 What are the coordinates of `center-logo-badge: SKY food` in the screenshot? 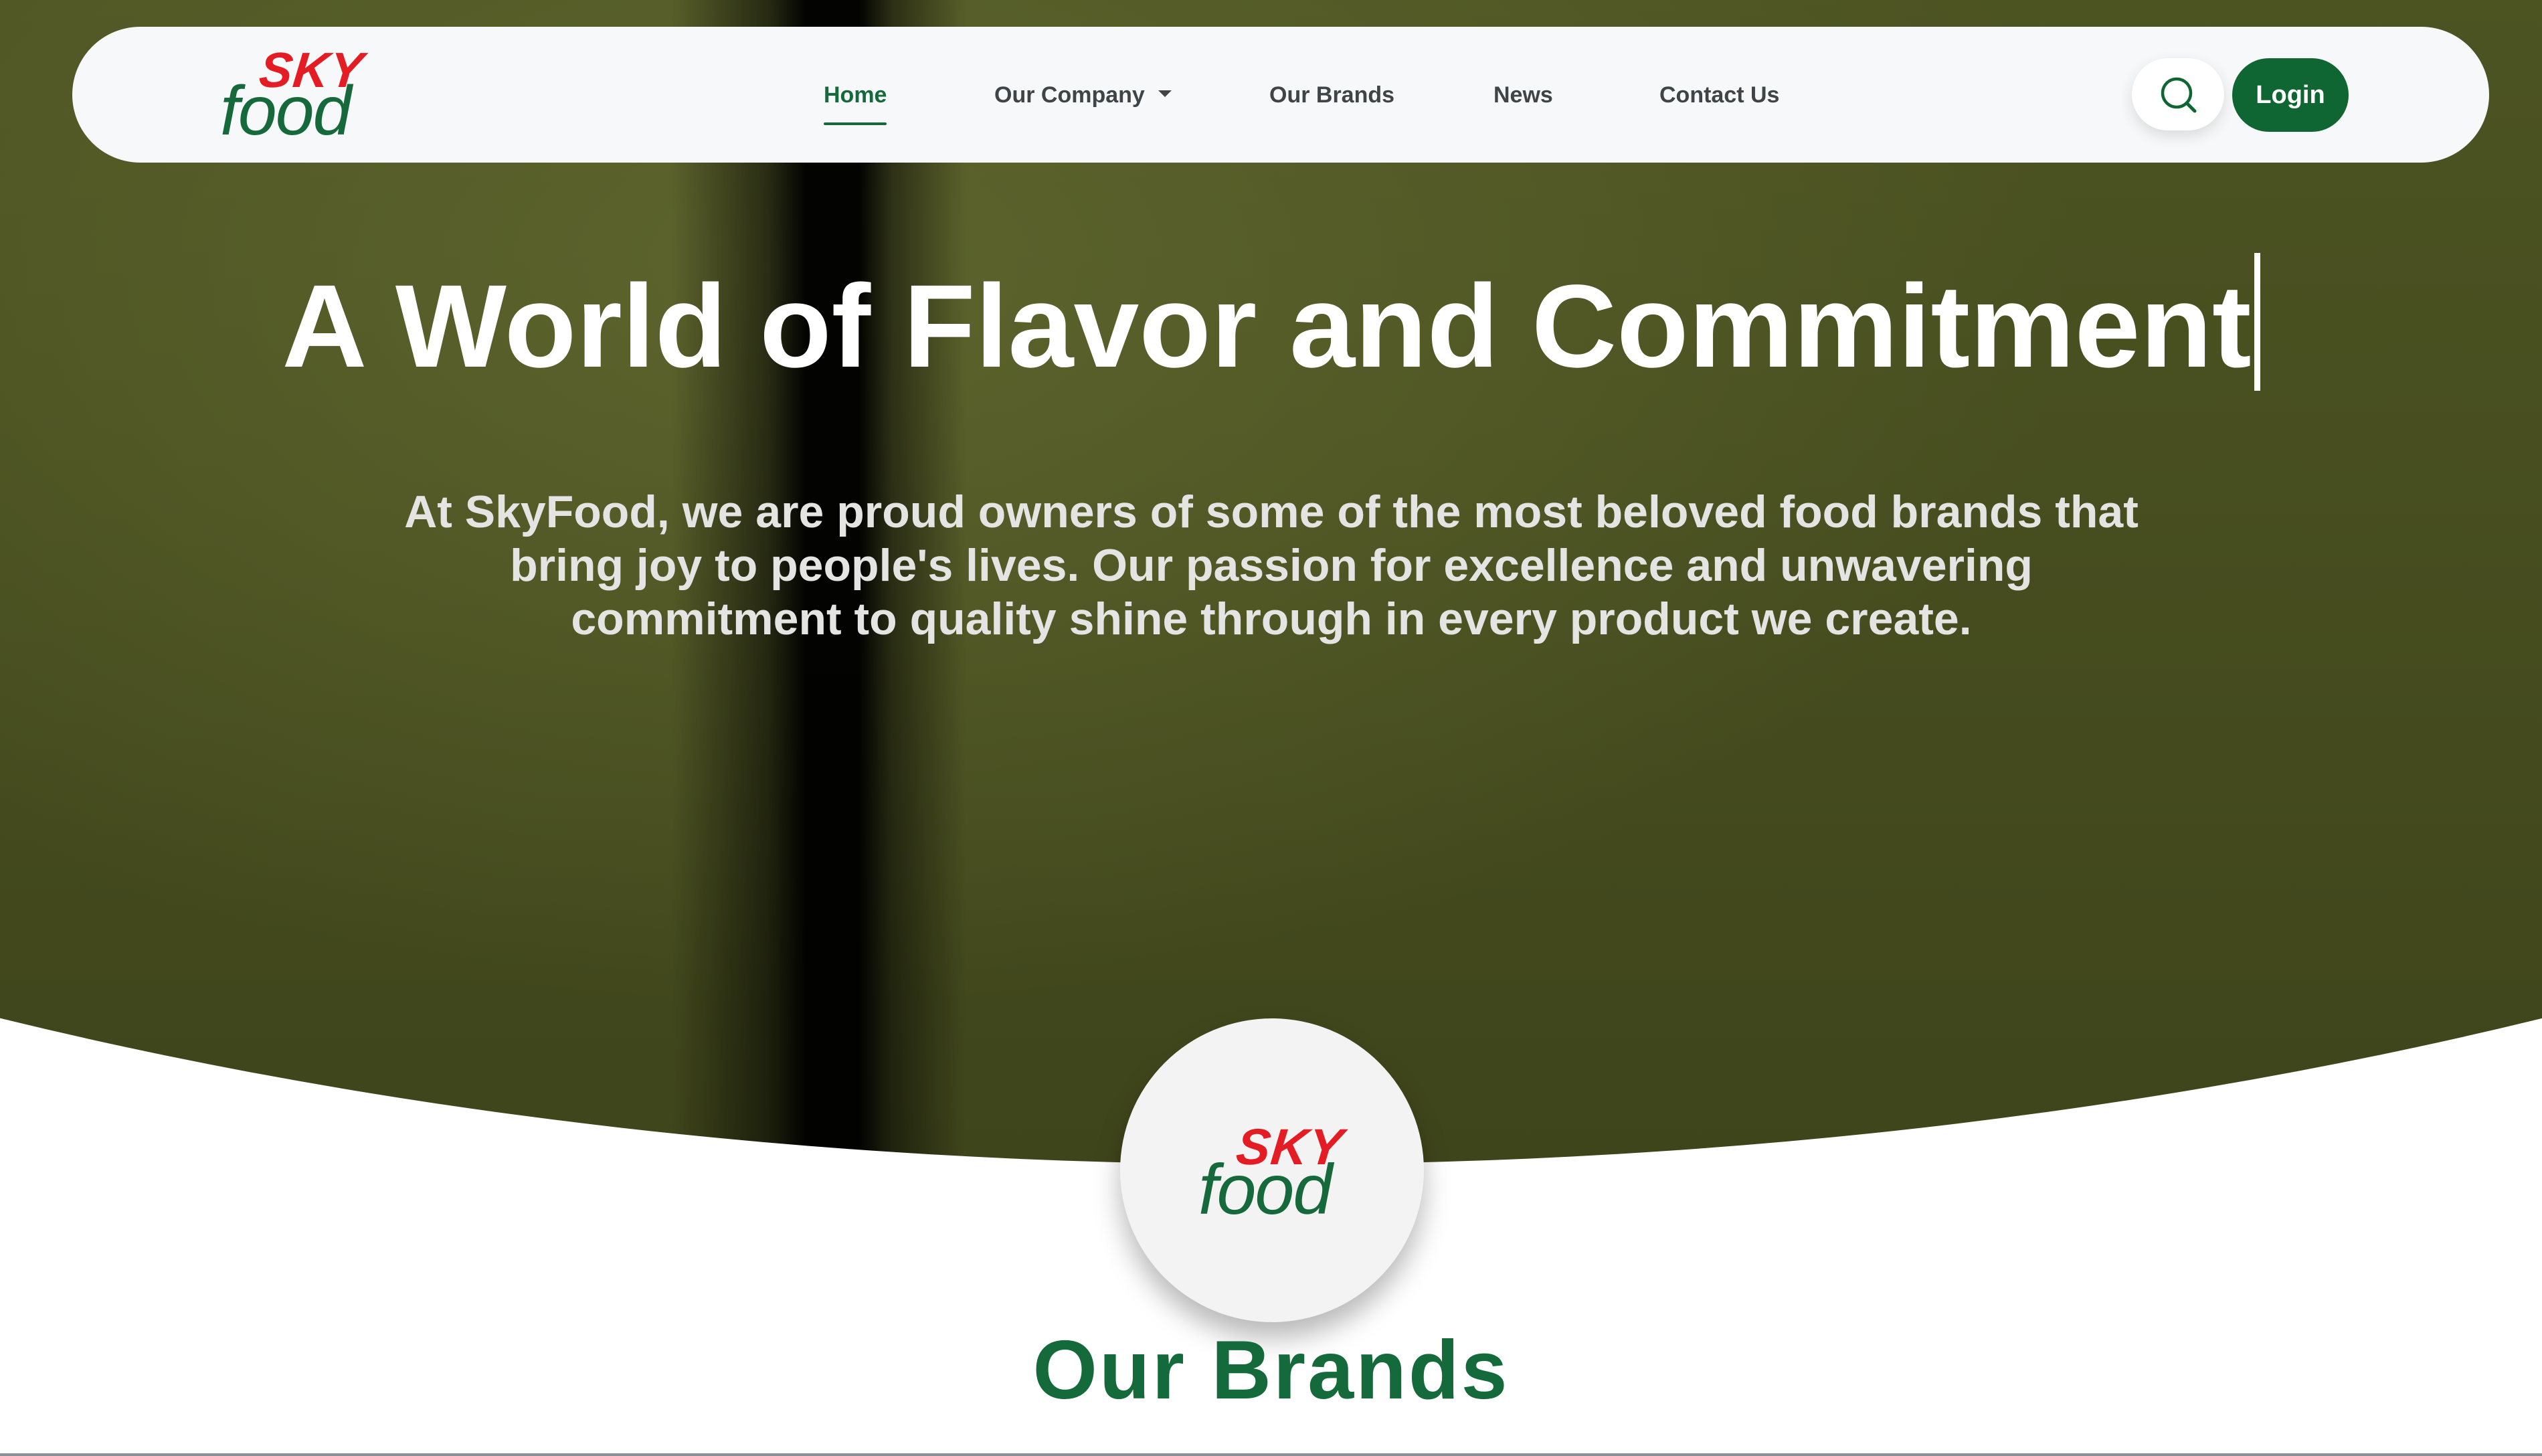 It's located at (1272, 1170).